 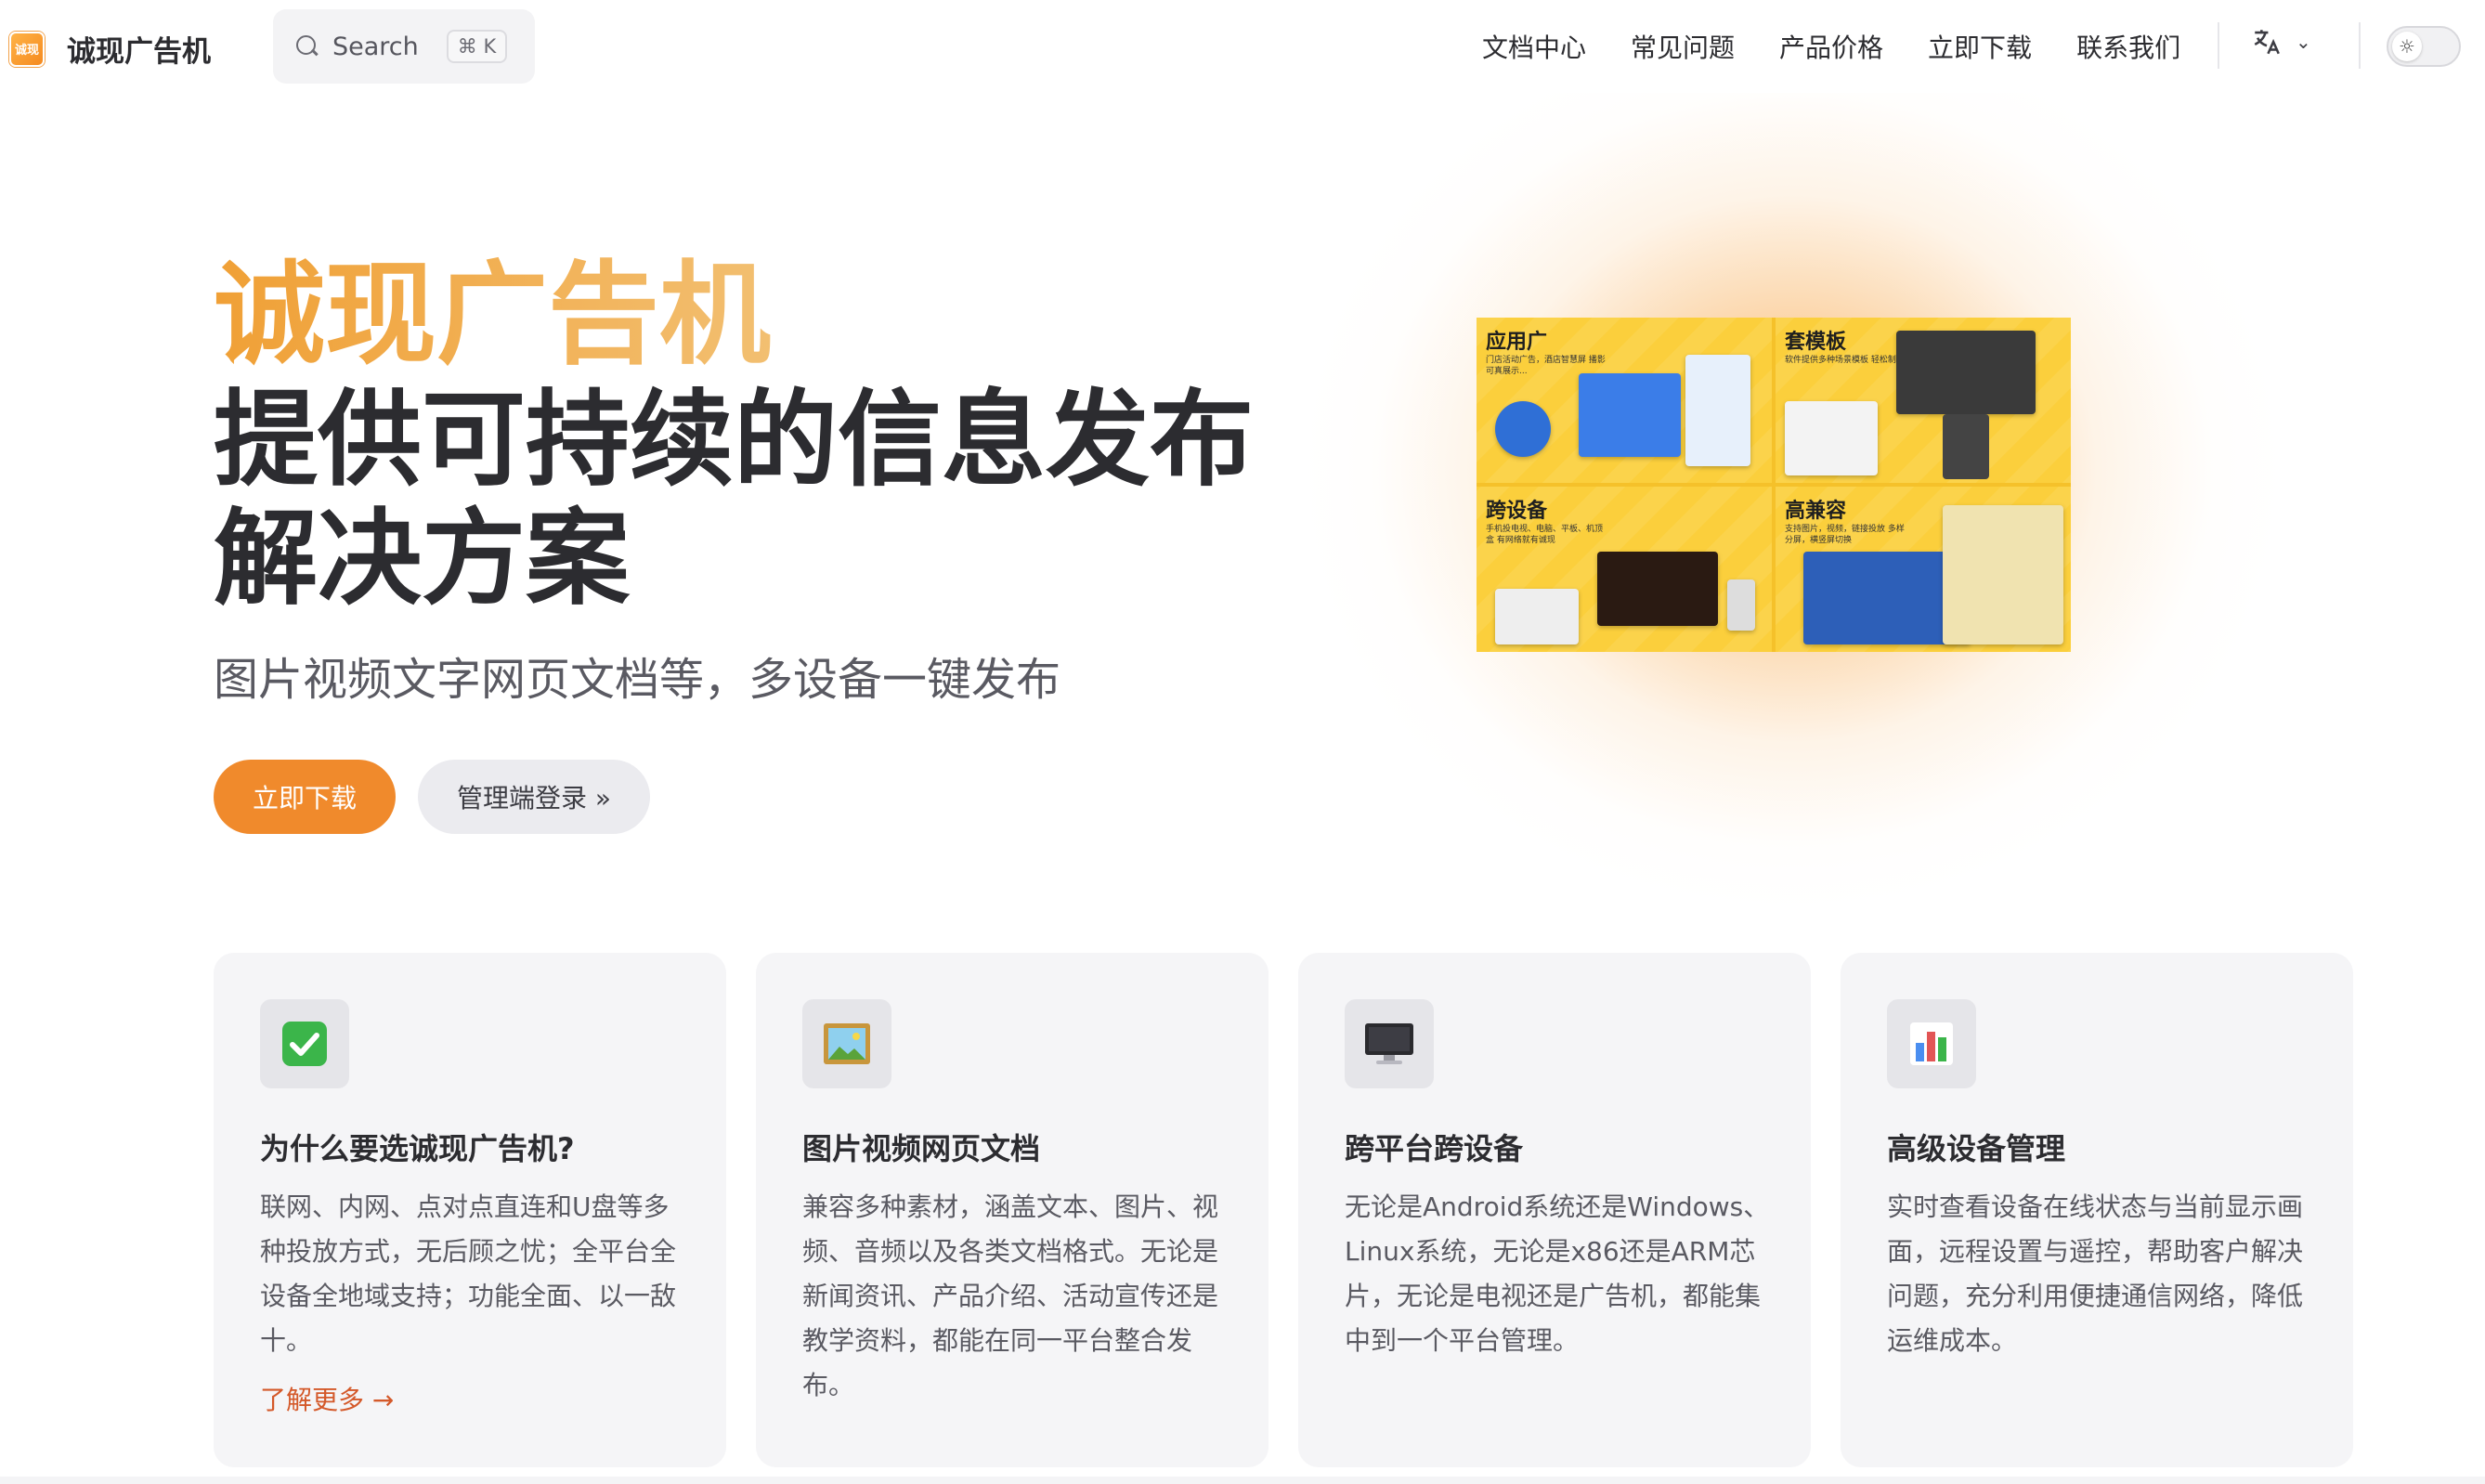 I want to click on nav-link-docs: 文档中心, so click(x=1534, y=46).